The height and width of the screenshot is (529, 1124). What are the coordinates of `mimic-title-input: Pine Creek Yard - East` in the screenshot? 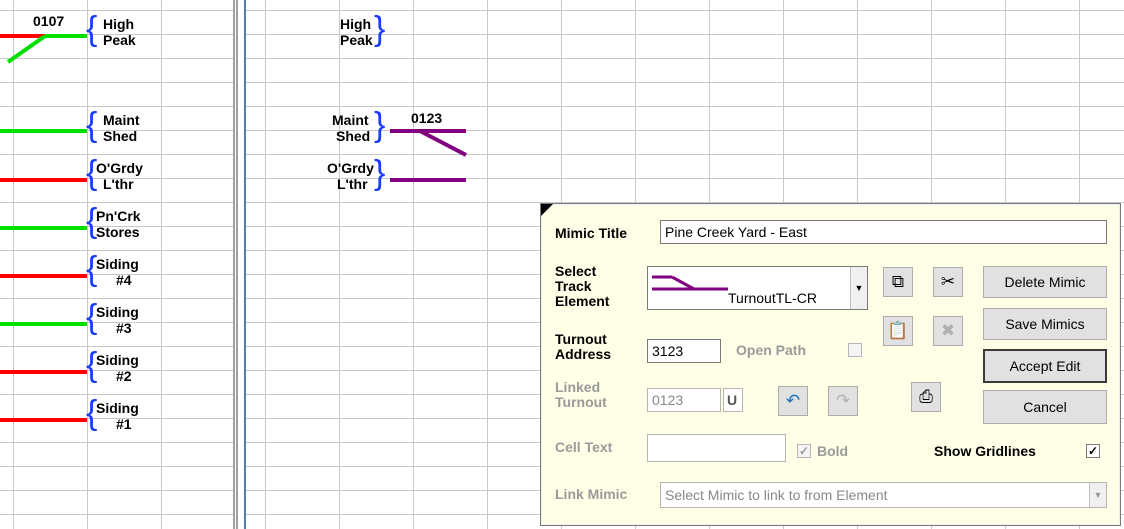 It's located at (883, 232).